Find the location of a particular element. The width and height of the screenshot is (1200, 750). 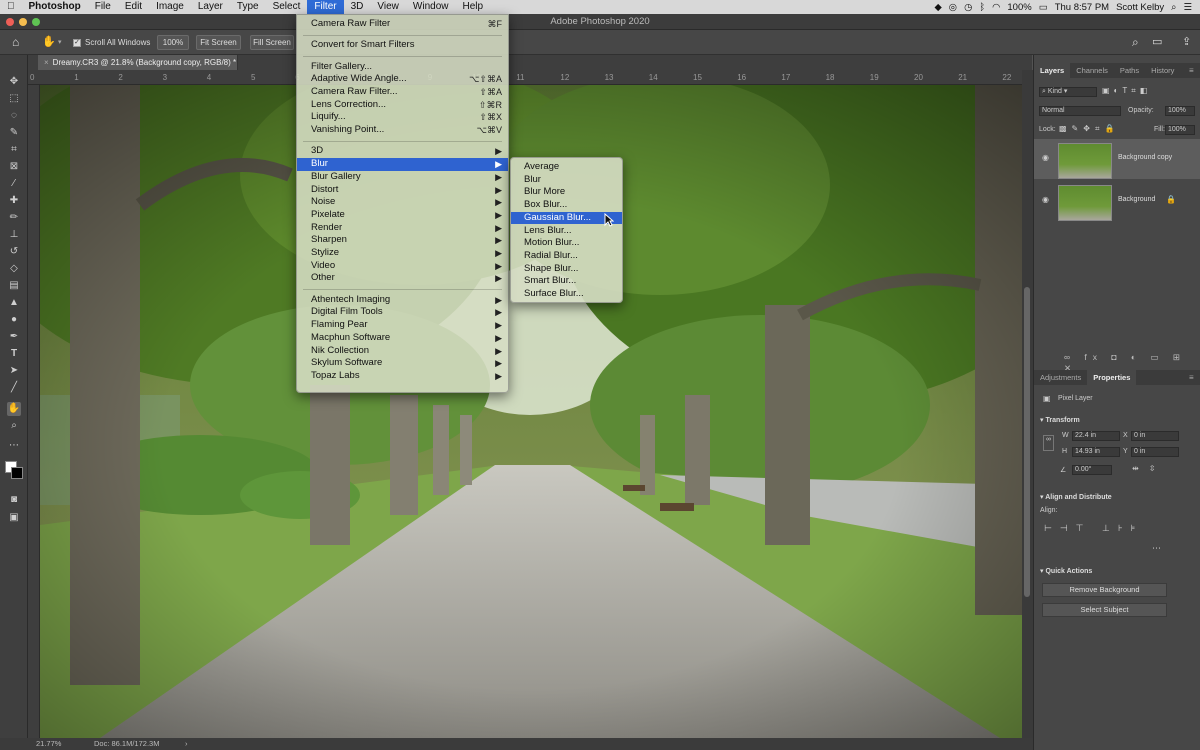

layer-name: Background is located at coordinates (1136, 199).